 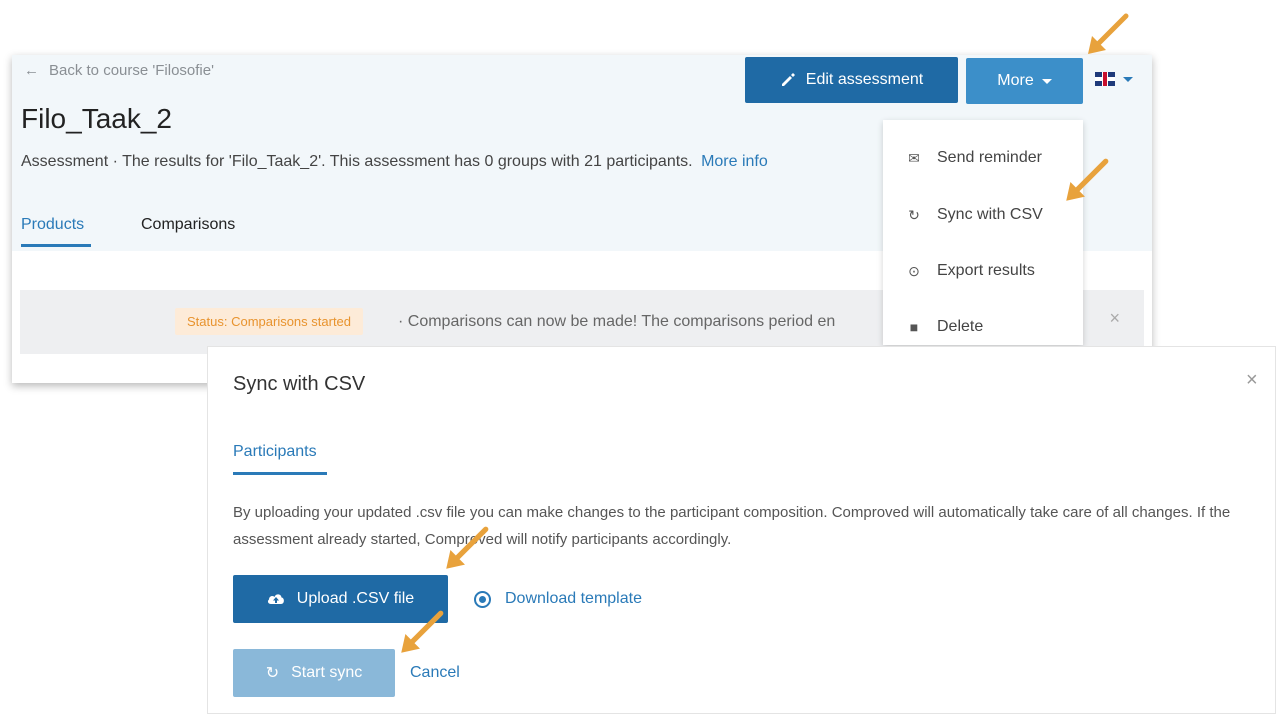 I want to click on start-sync-button: ↻ Start sync, so click(x=314, y=673).